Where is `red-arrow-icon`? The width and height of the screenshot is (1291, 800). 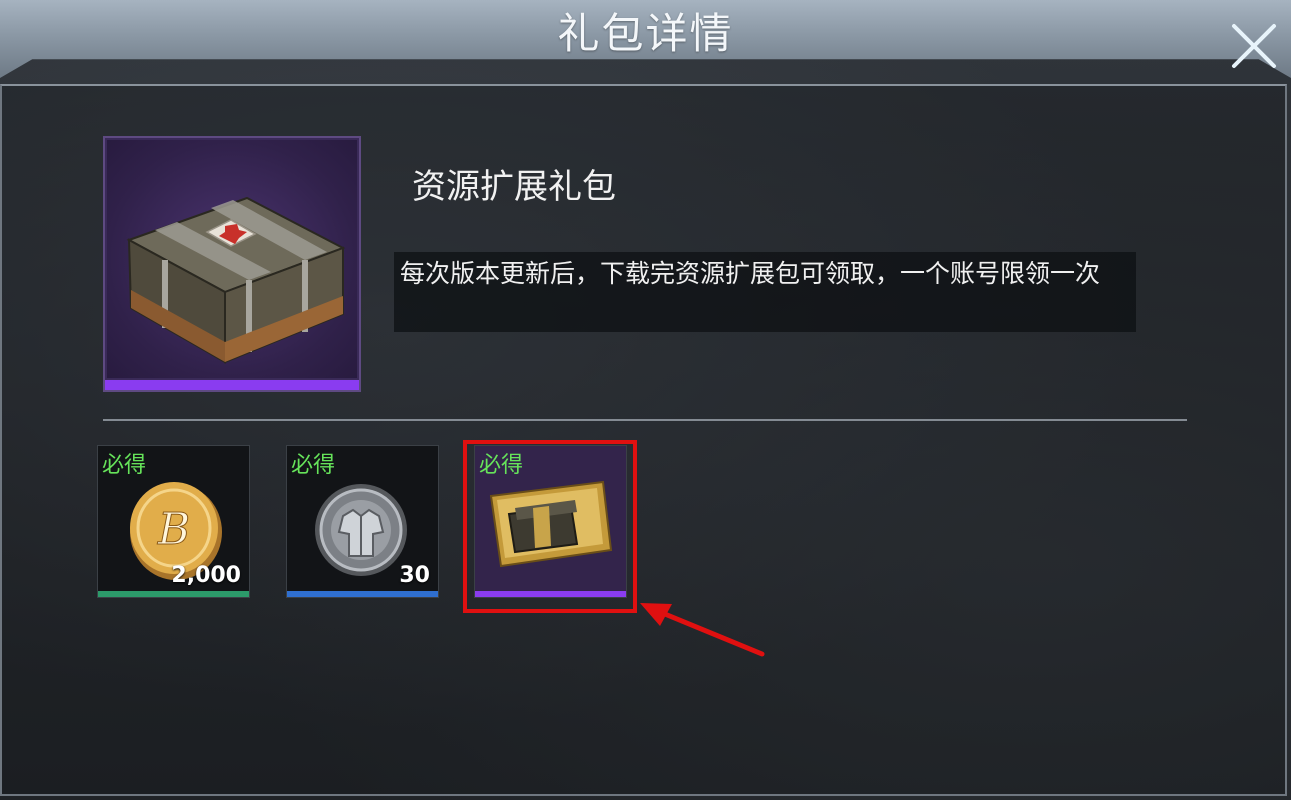
red-arrow-icon is located at coordinates (702, 630).